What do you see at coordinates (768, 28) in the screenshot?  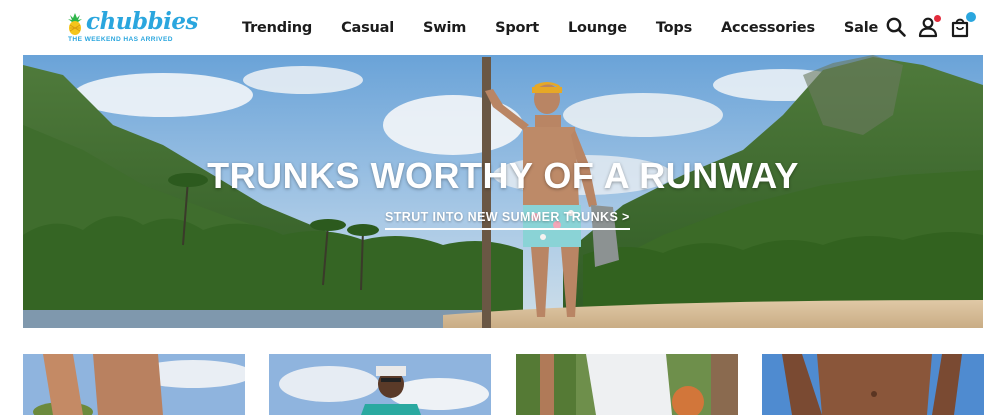 I see `nav-item-accessories: Accessories` at bounding box center [768, 28].